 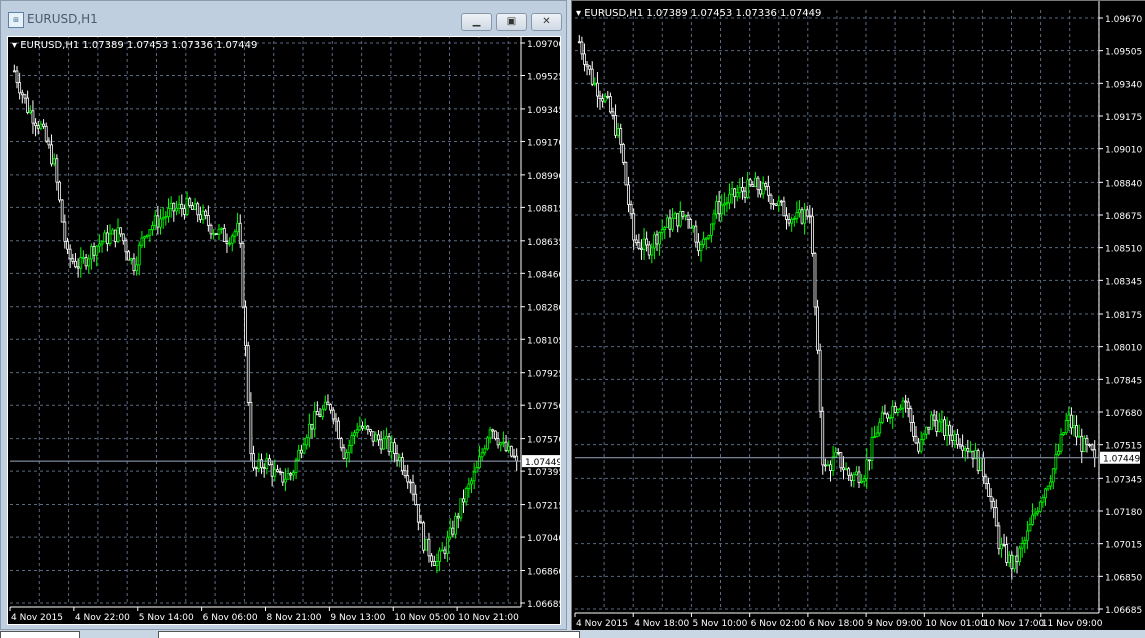 What do you see at coordinates (476, 22) in the screenshot?
I see `minimize-button: ▁` at bounding box center [476, 22].